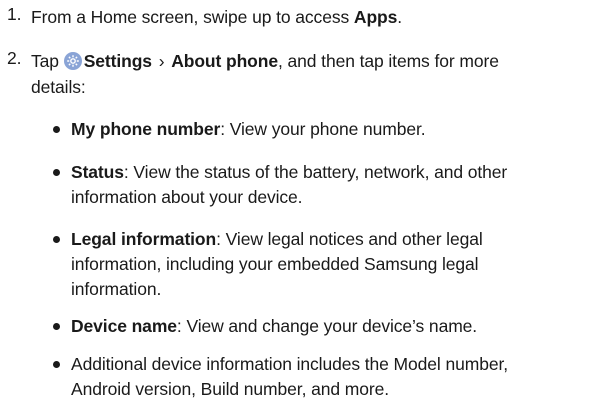  Describe the element at coordinates (14, 58) in the screenshot. I see `step-number: 2.` at that location.